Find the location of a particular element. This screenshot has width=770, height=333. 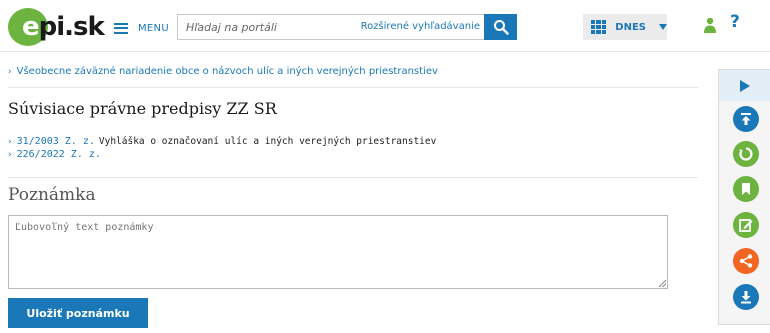

share-button is located at coordinates (746, 261).